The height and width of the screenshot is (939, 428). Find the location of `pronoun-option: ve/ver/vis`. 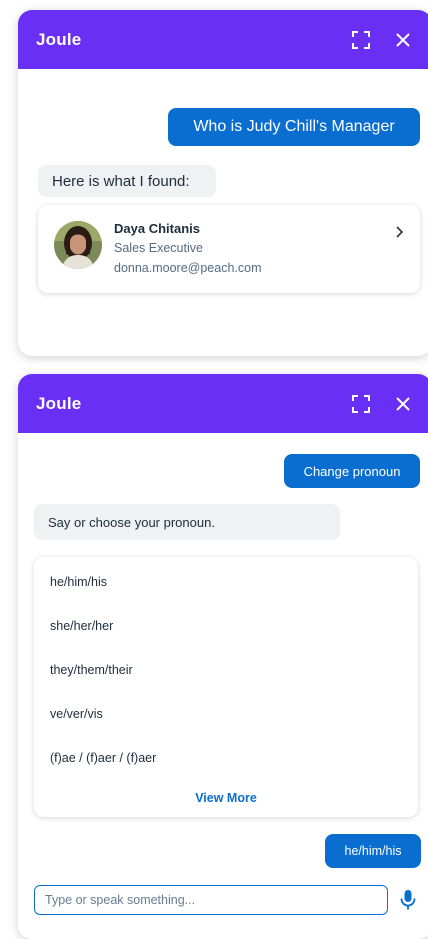

pronoun-option: ve/ver/vis is located at coordinates (76, 714).